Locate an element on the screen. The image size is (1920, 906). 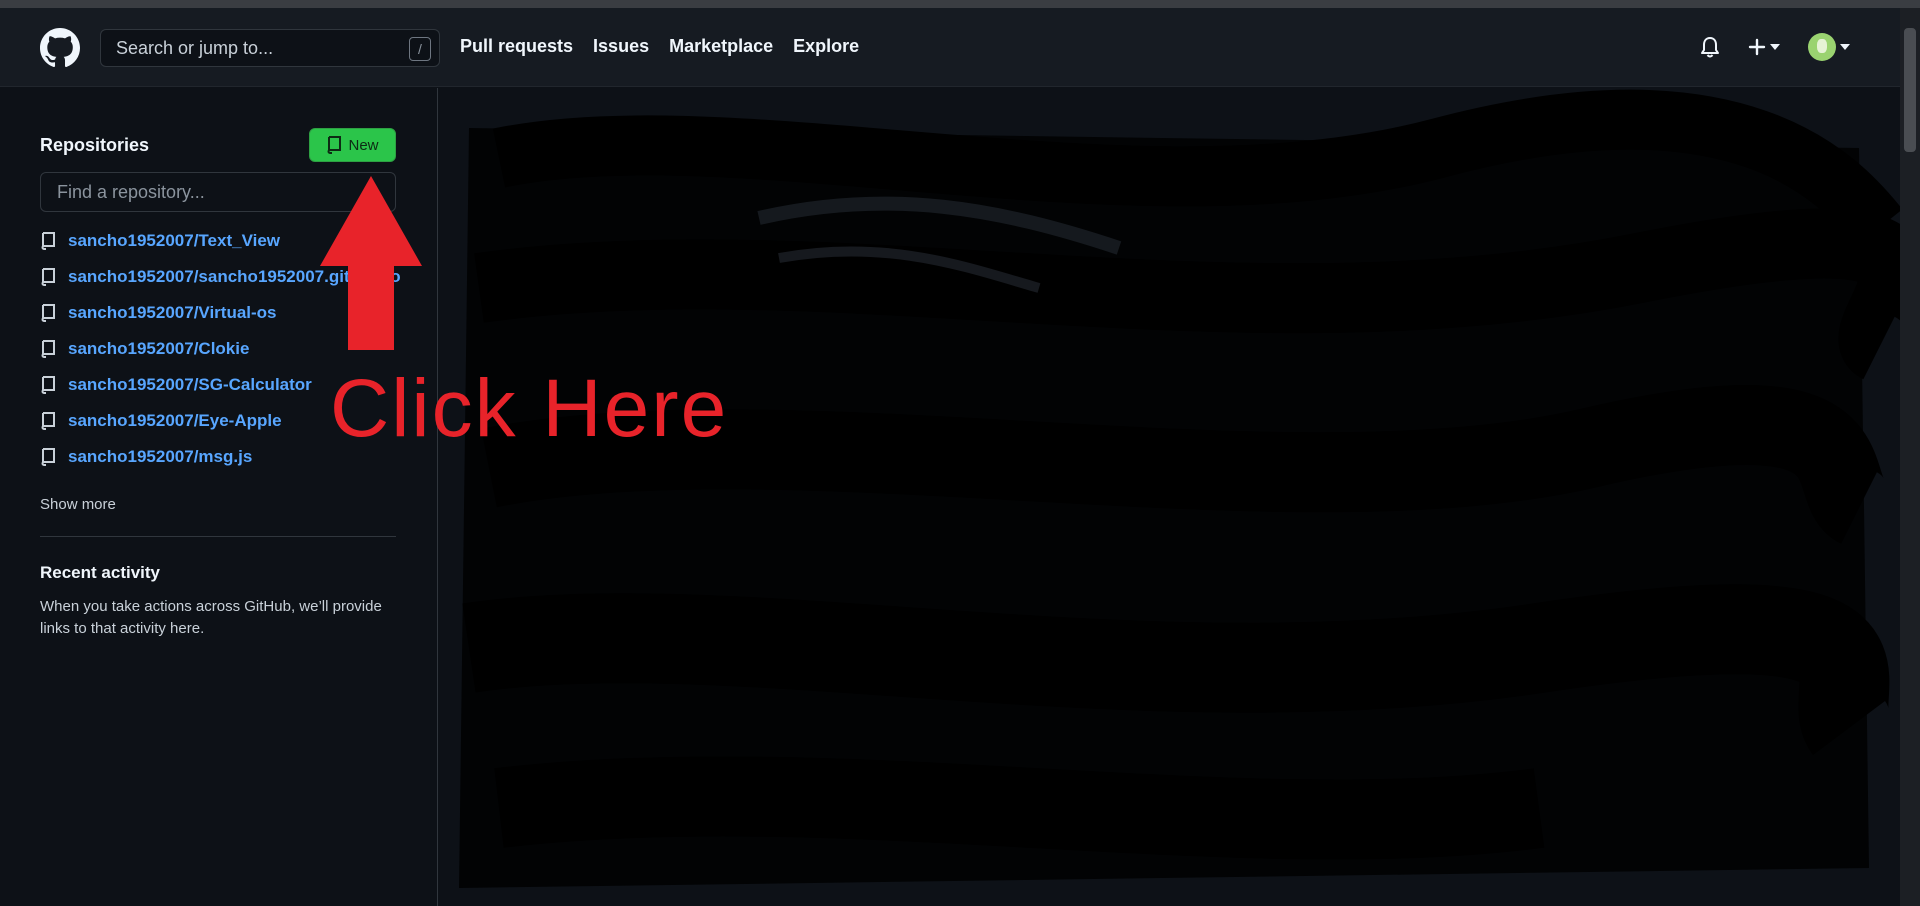
global-search: / is located at coordinates (270, 48).